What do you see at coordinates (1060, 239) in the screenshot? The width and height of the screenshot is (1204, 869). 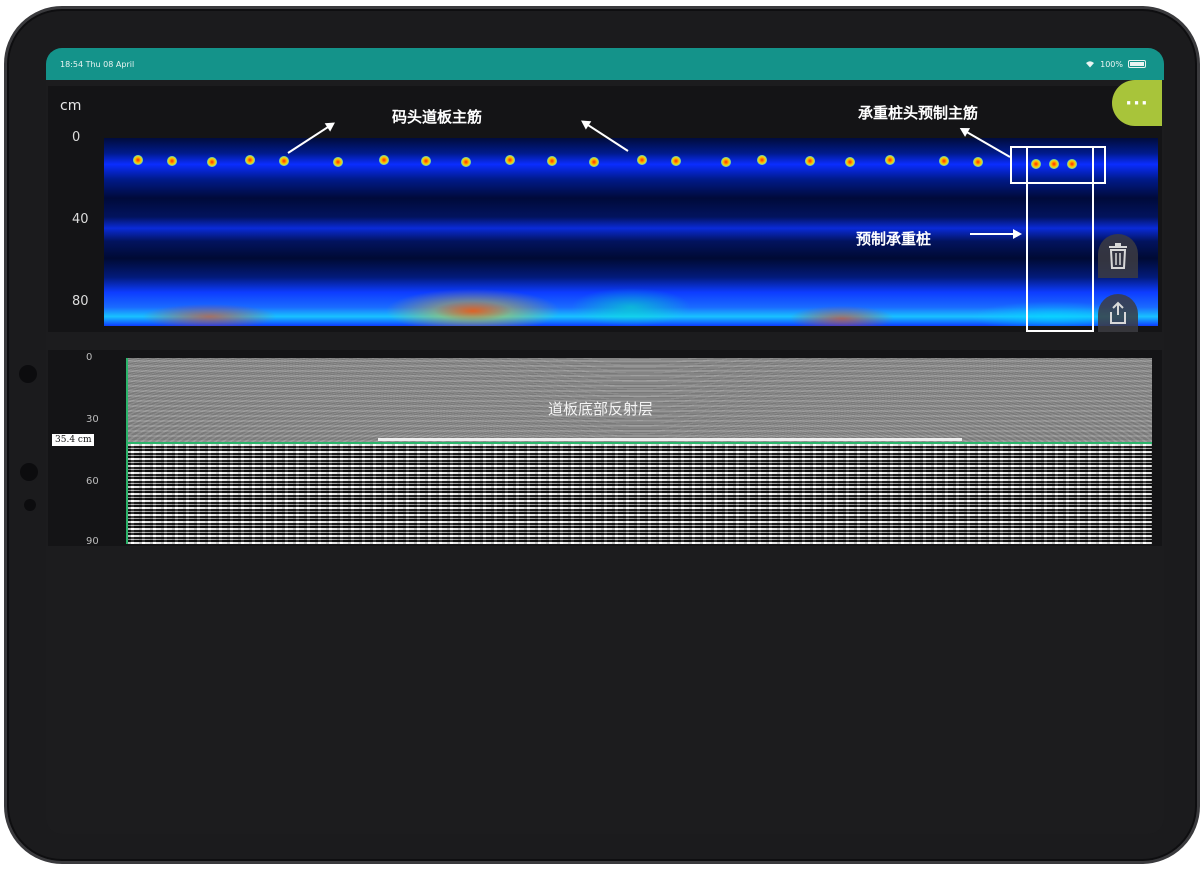 I see `precast-pile-box` at bounding box center [1060, 239].